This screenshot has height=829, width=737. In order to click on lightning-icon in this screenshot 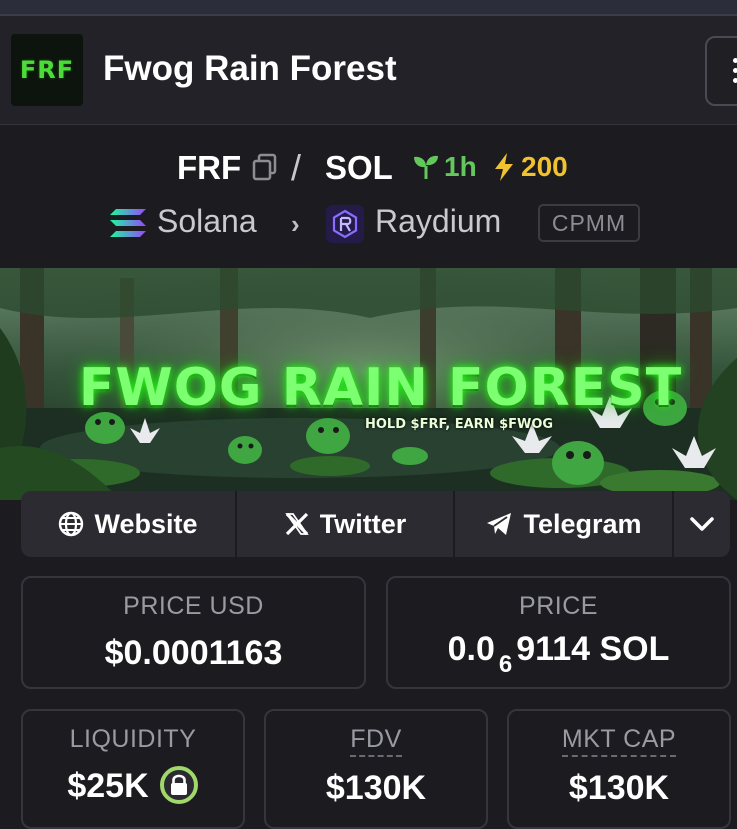, I will do `click(504, 167)`.